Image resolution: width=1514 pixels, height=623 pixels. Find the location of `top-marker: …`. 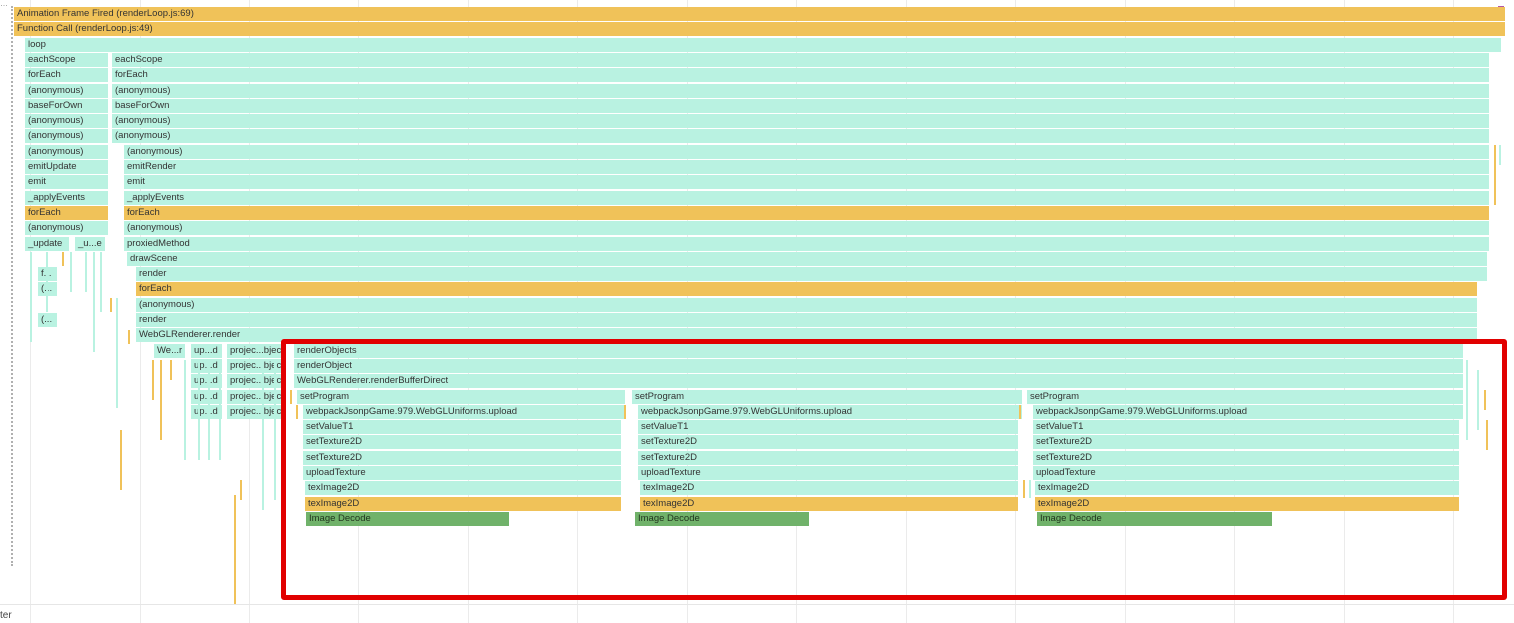

top-marker: … is located at coordinates (4, 4).